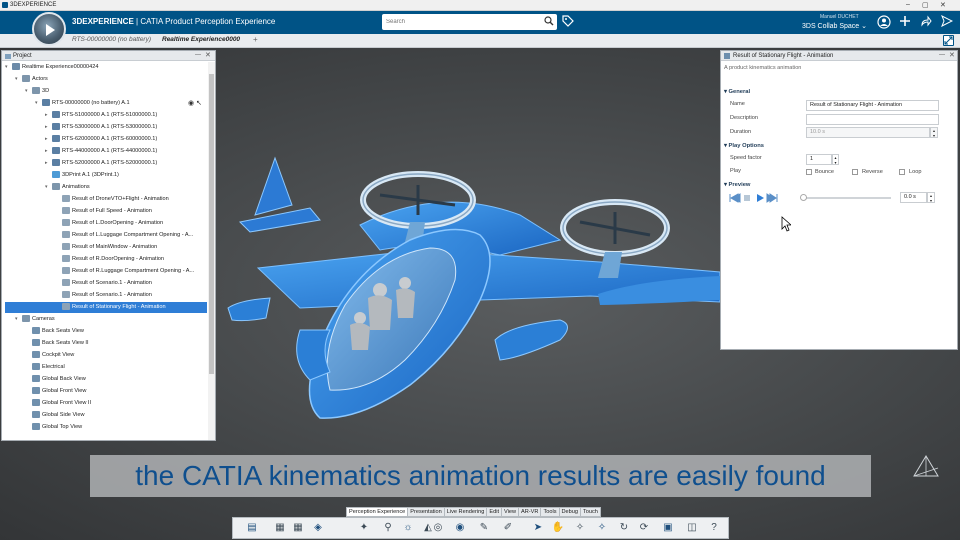  Describe the element at coordinates (438, 528) in the screenshot. I see `camera-icon: ◎` at that location.